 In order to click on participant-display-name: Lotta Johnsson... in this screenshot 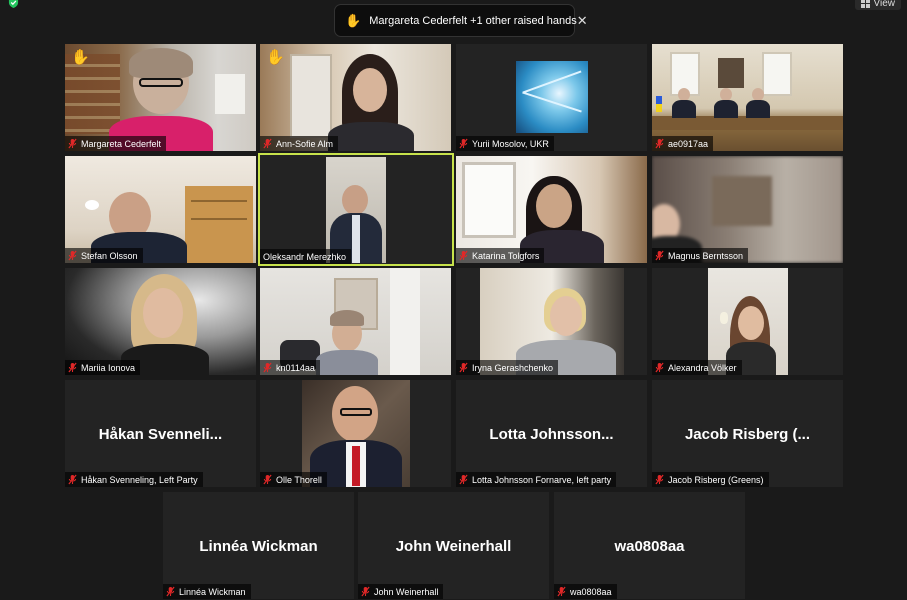, I will do `click(551, 434)`.